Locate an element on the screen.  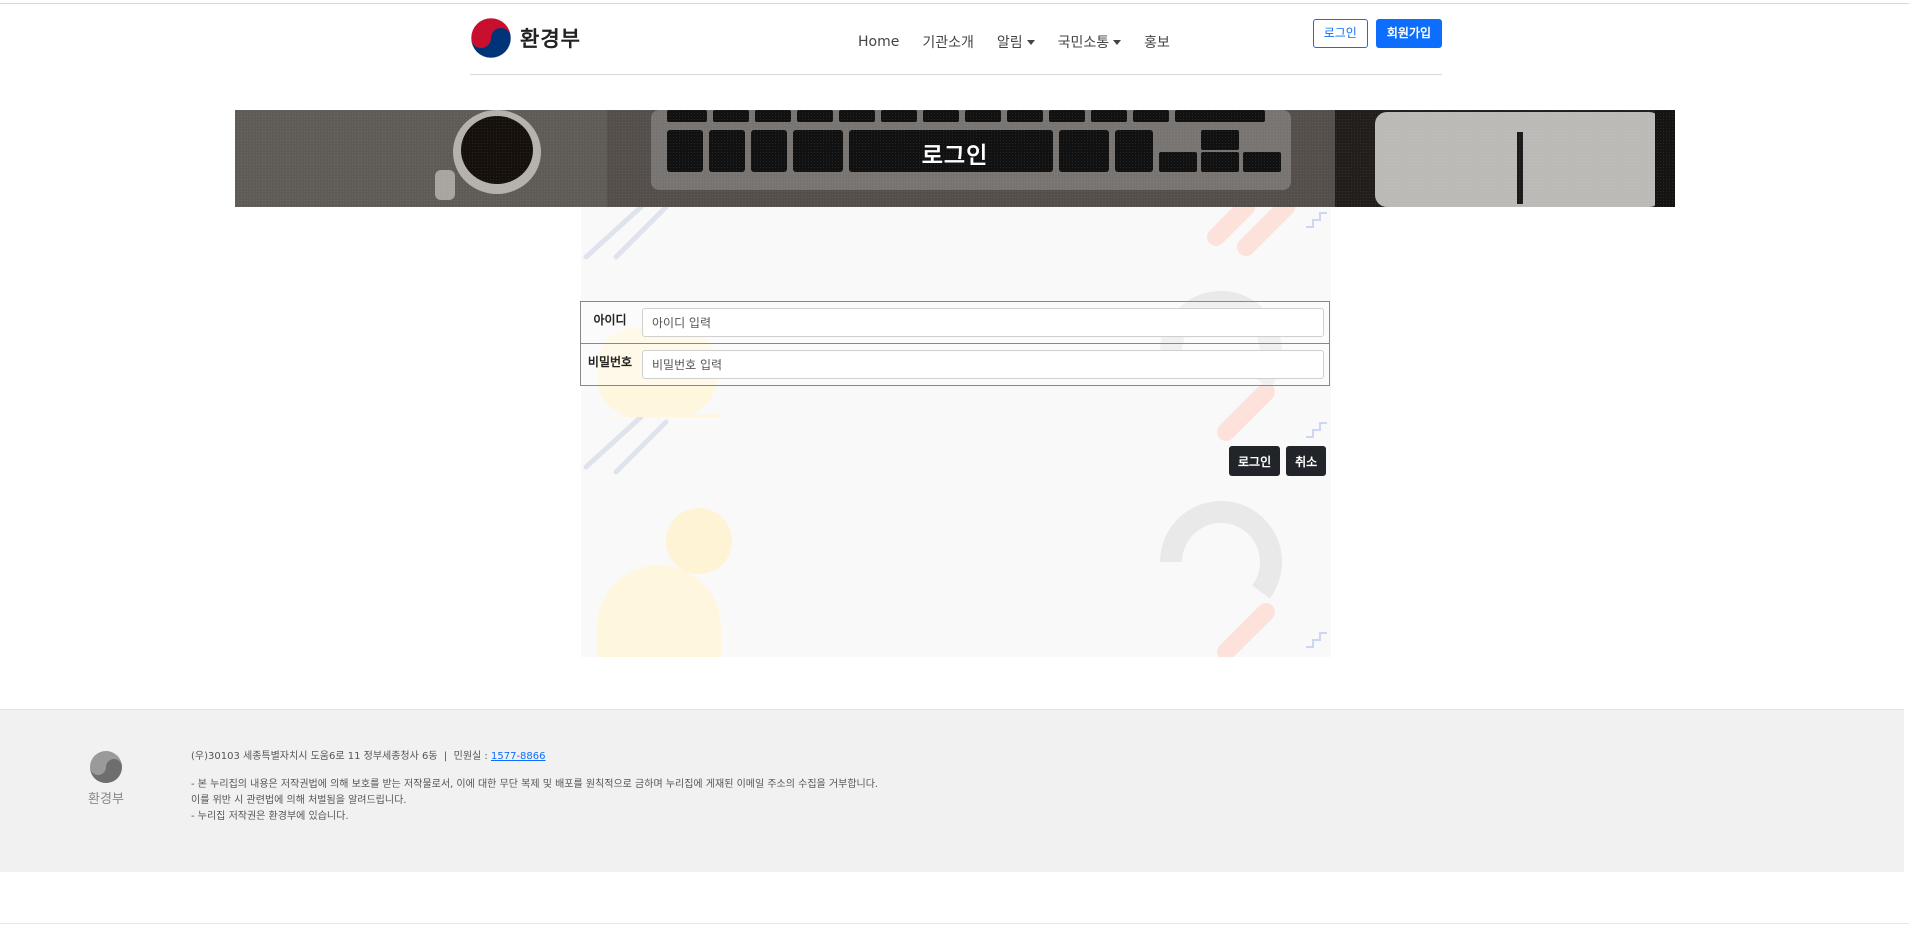
nav-item-label: Home is located at coordinates (879, 42).